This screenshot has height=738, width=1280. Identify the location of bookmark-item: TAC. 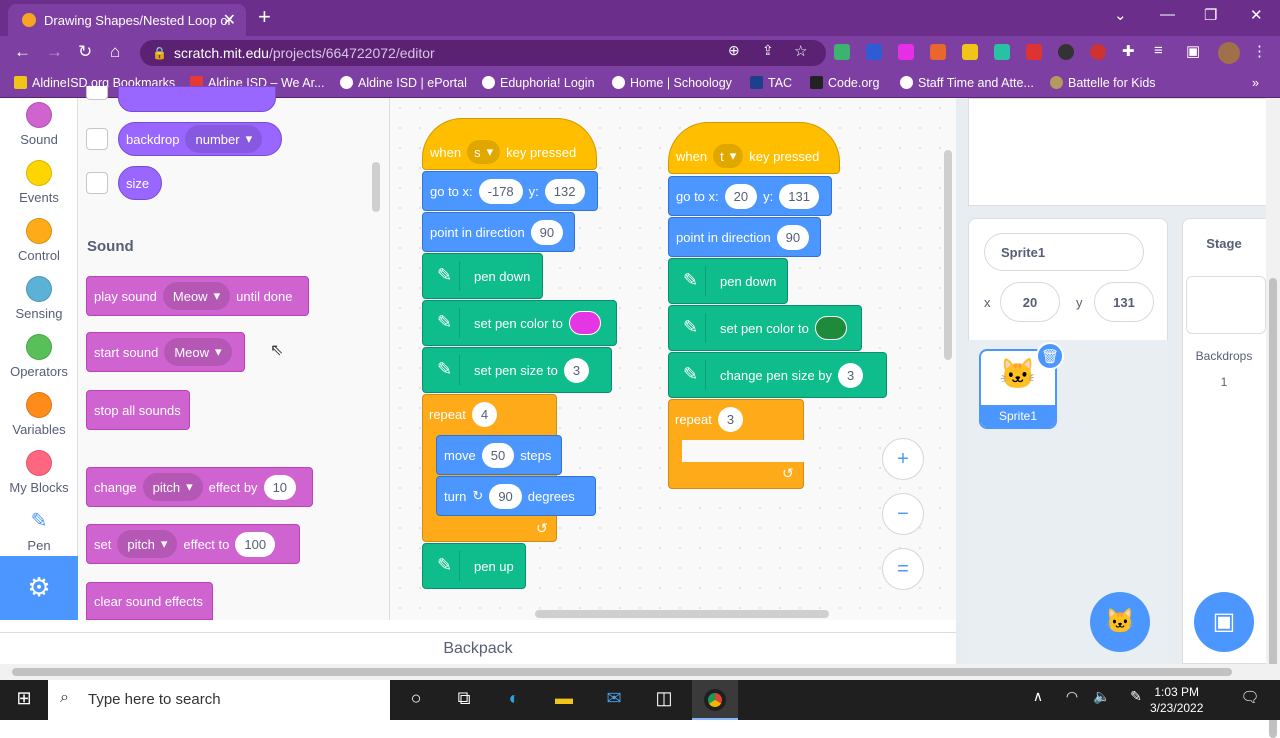
(771, 83).